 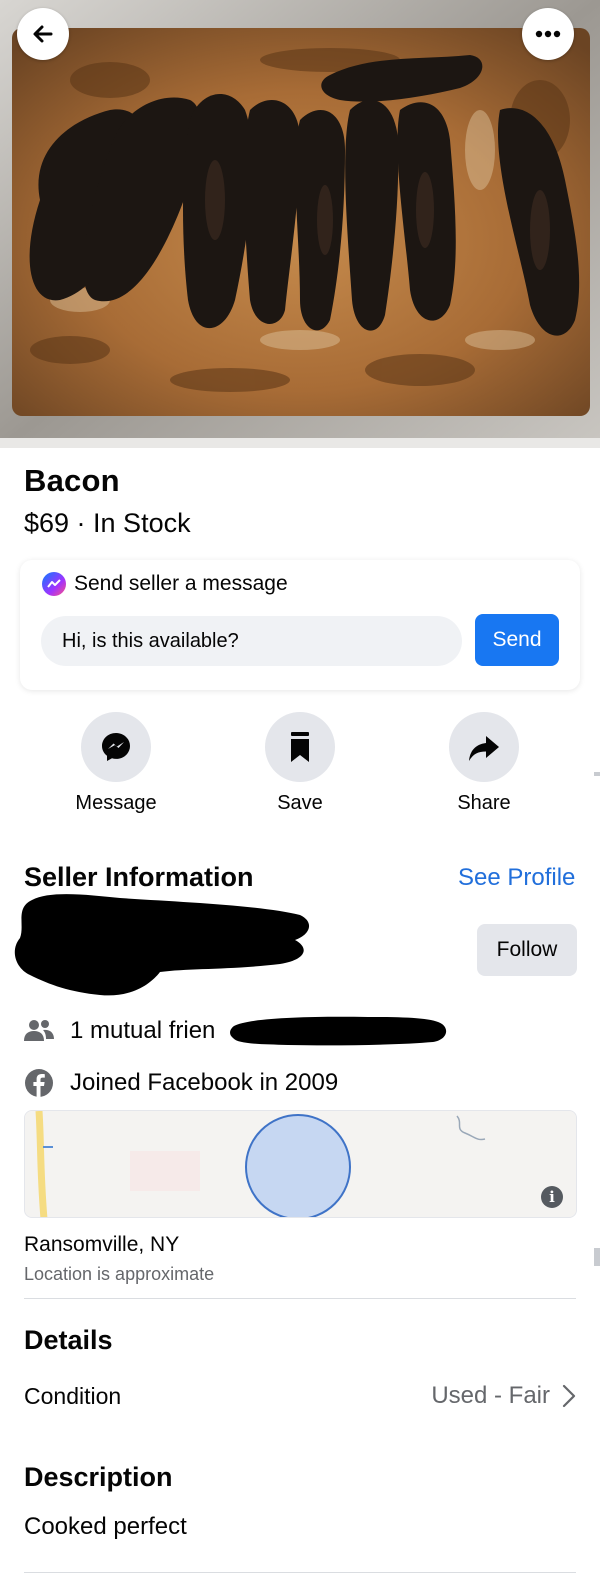 What do you see at coordinates (73, 1396) in the screenshot?
I see `condition-label: Condition` at bounding box center [73, 1396].